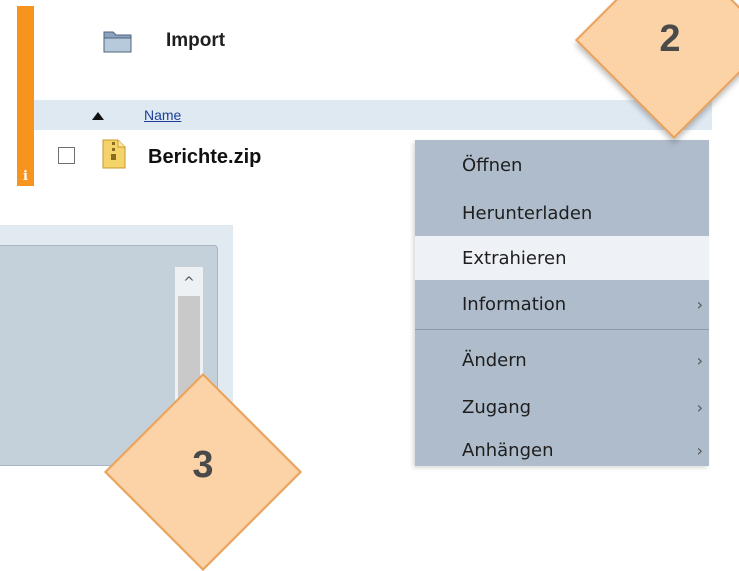 This screenshot has width=739, height=571. What do you see at coordinates (114, 154) in the screenshot?
I see `zip-file-icon` at bounding box center [114, 154].